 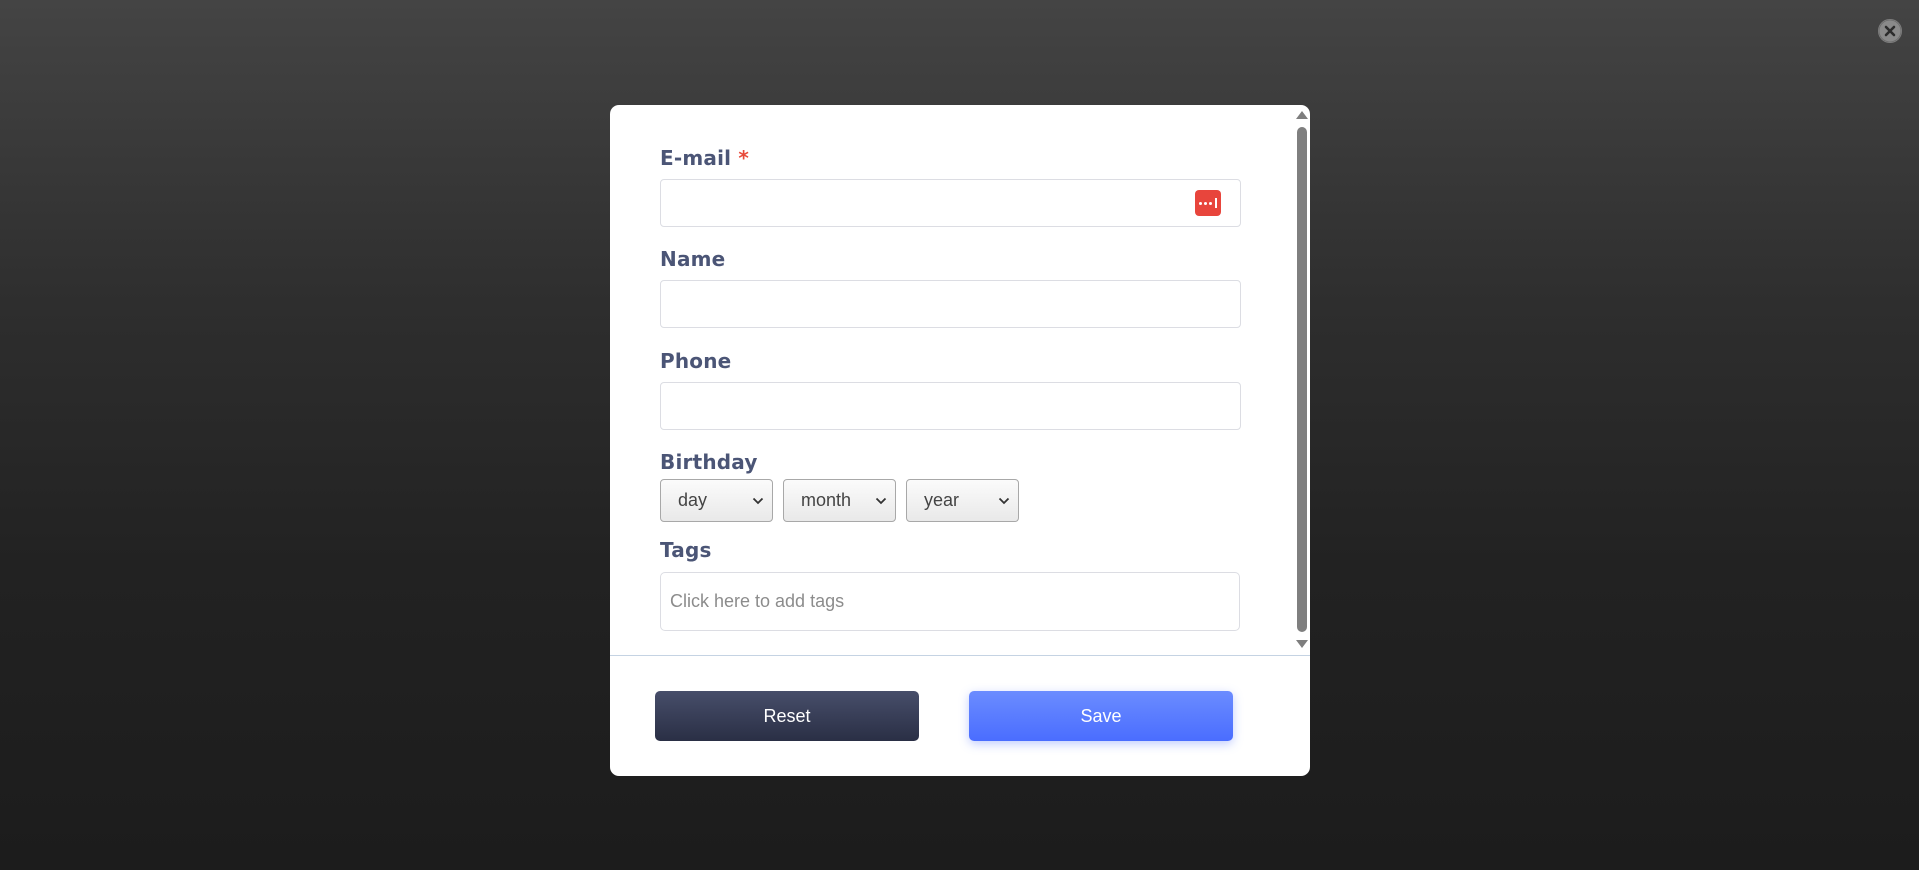 I want to click on required-marker: *, so click(x=744, y=158).